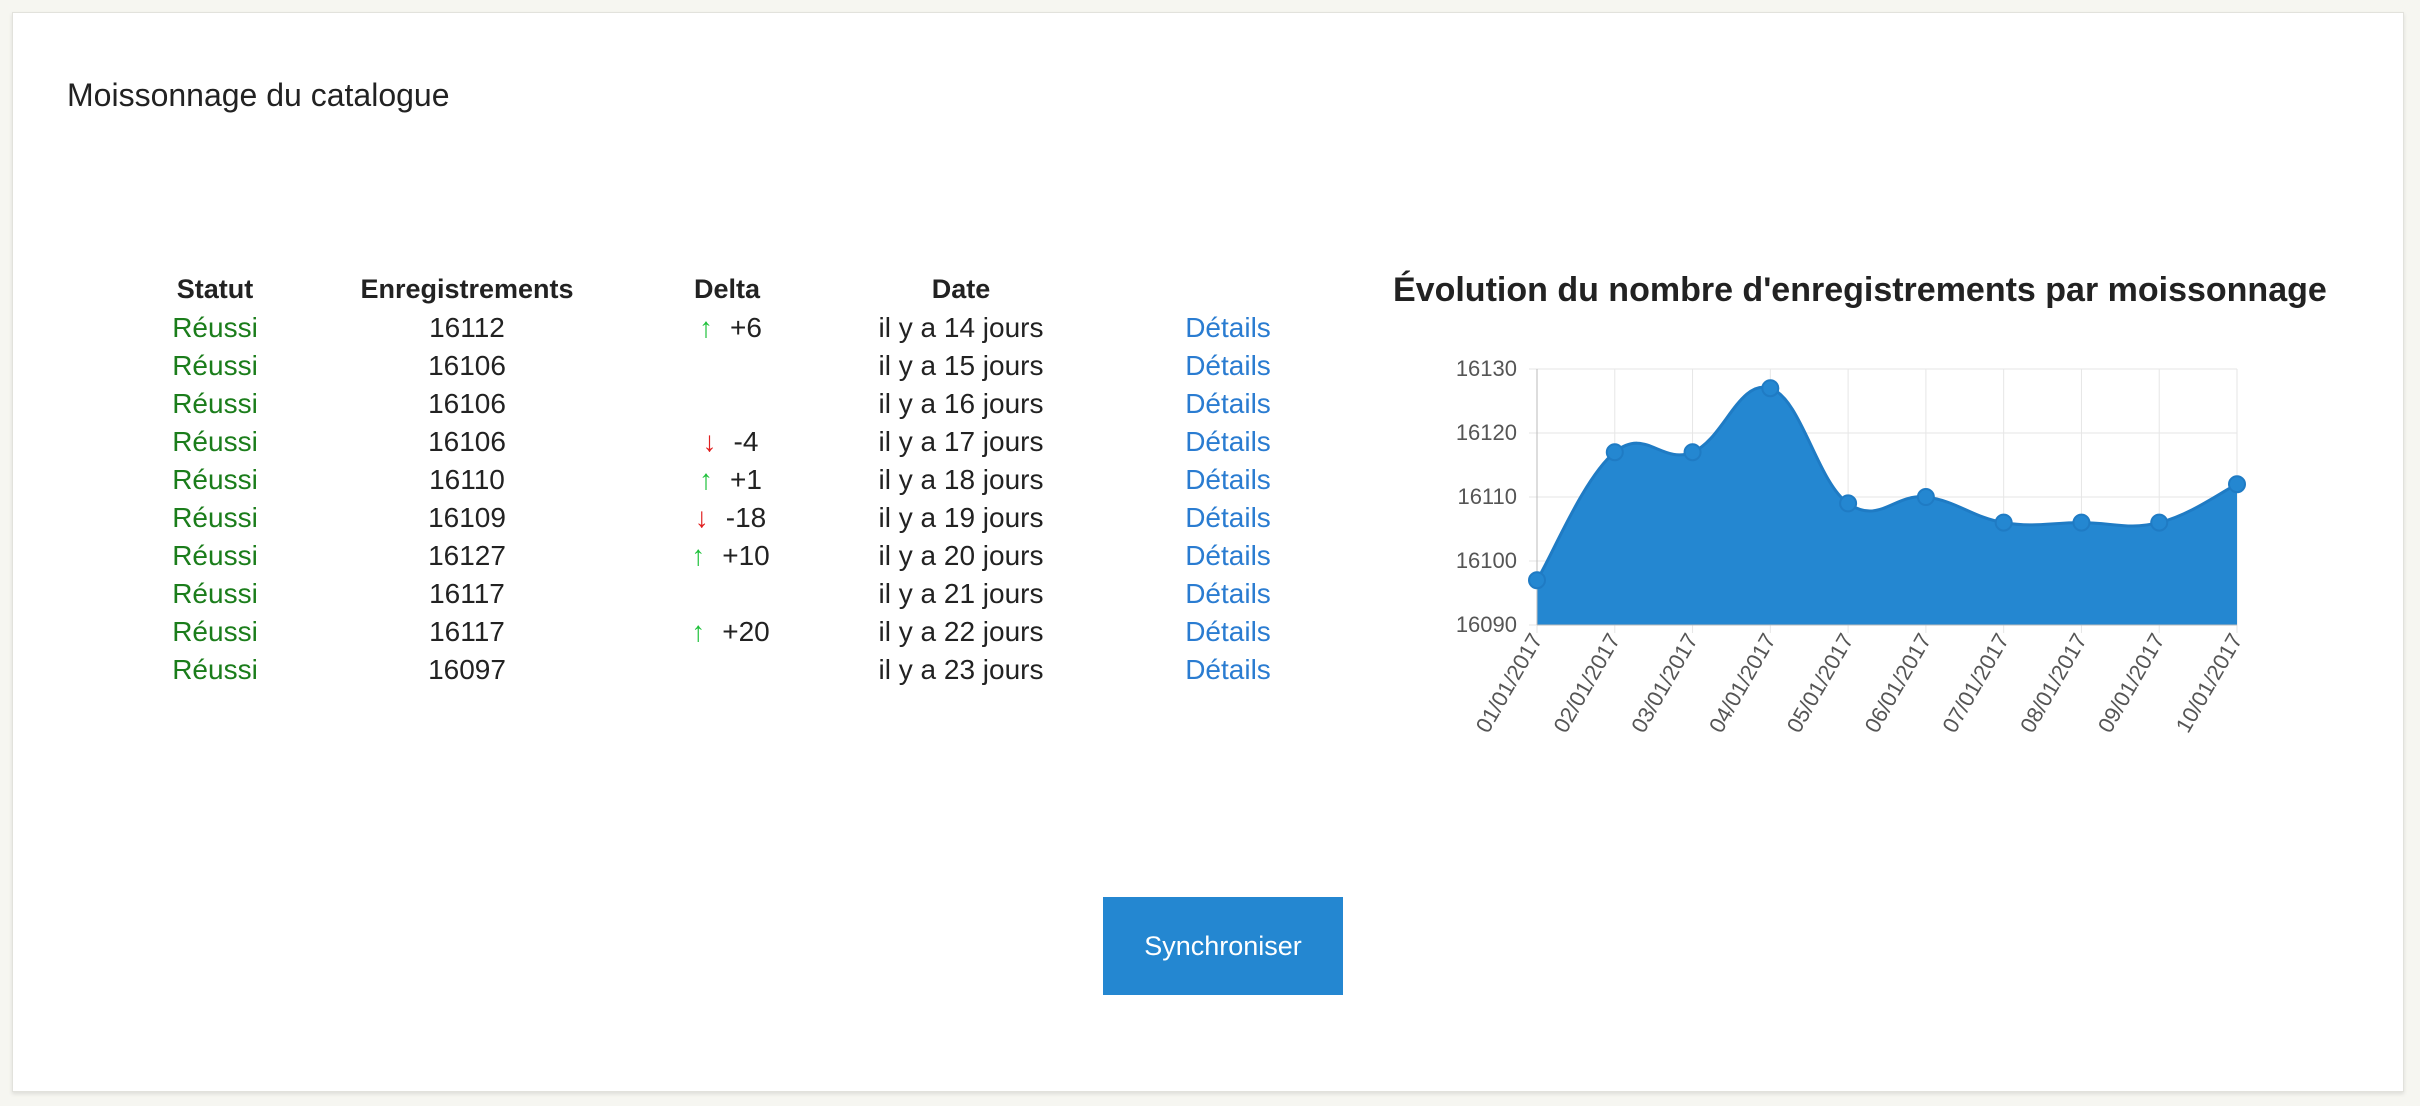  What do you see at coordinates (727, 328) in the screenshot?
I see `delta-cell: ↑ +6` at bounding box center [727, 328].